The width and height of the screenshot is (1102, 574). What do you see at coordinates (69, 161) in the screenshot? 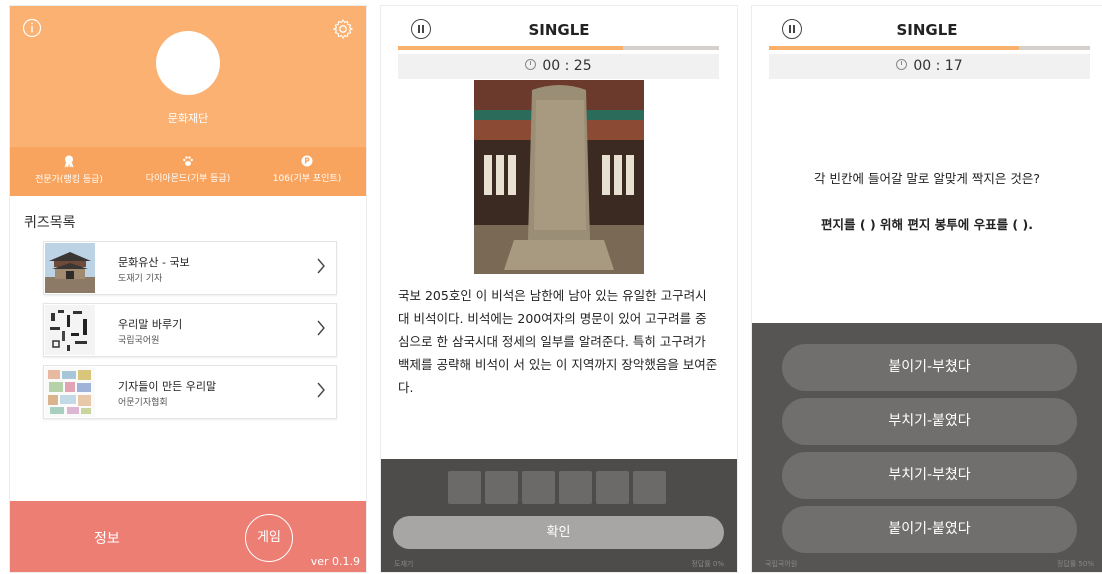
I see `medal-icon` at bounding box center [69, 161].